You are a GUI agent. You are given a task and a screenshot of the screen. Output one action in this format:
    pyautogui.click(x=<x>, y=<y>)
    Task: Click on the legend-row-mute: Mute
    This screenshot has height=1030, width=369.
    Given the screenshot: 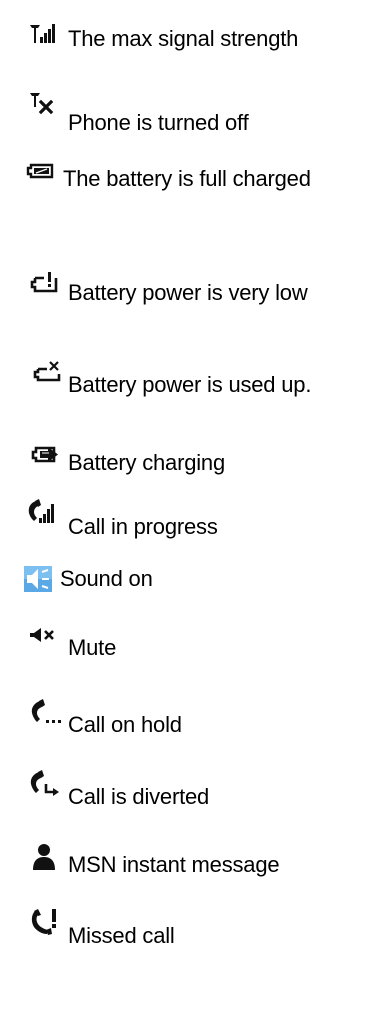 What is the action you would take?
    pyautogui.click(x=184, y=643)
    